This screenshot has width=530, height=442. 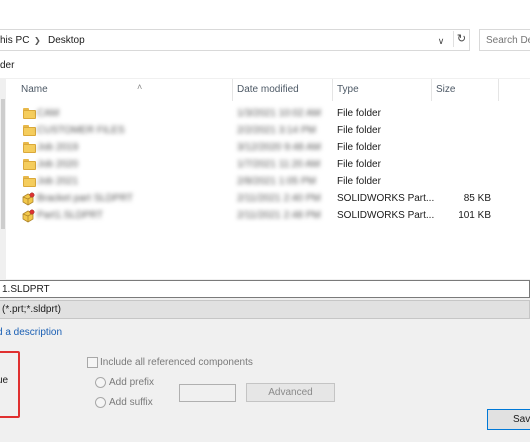 What do you see at coordinates (276, 130) in the screenshot?
I see `file-date: 2/2/2021 3:14 PM` at bounding box center [276, 130].